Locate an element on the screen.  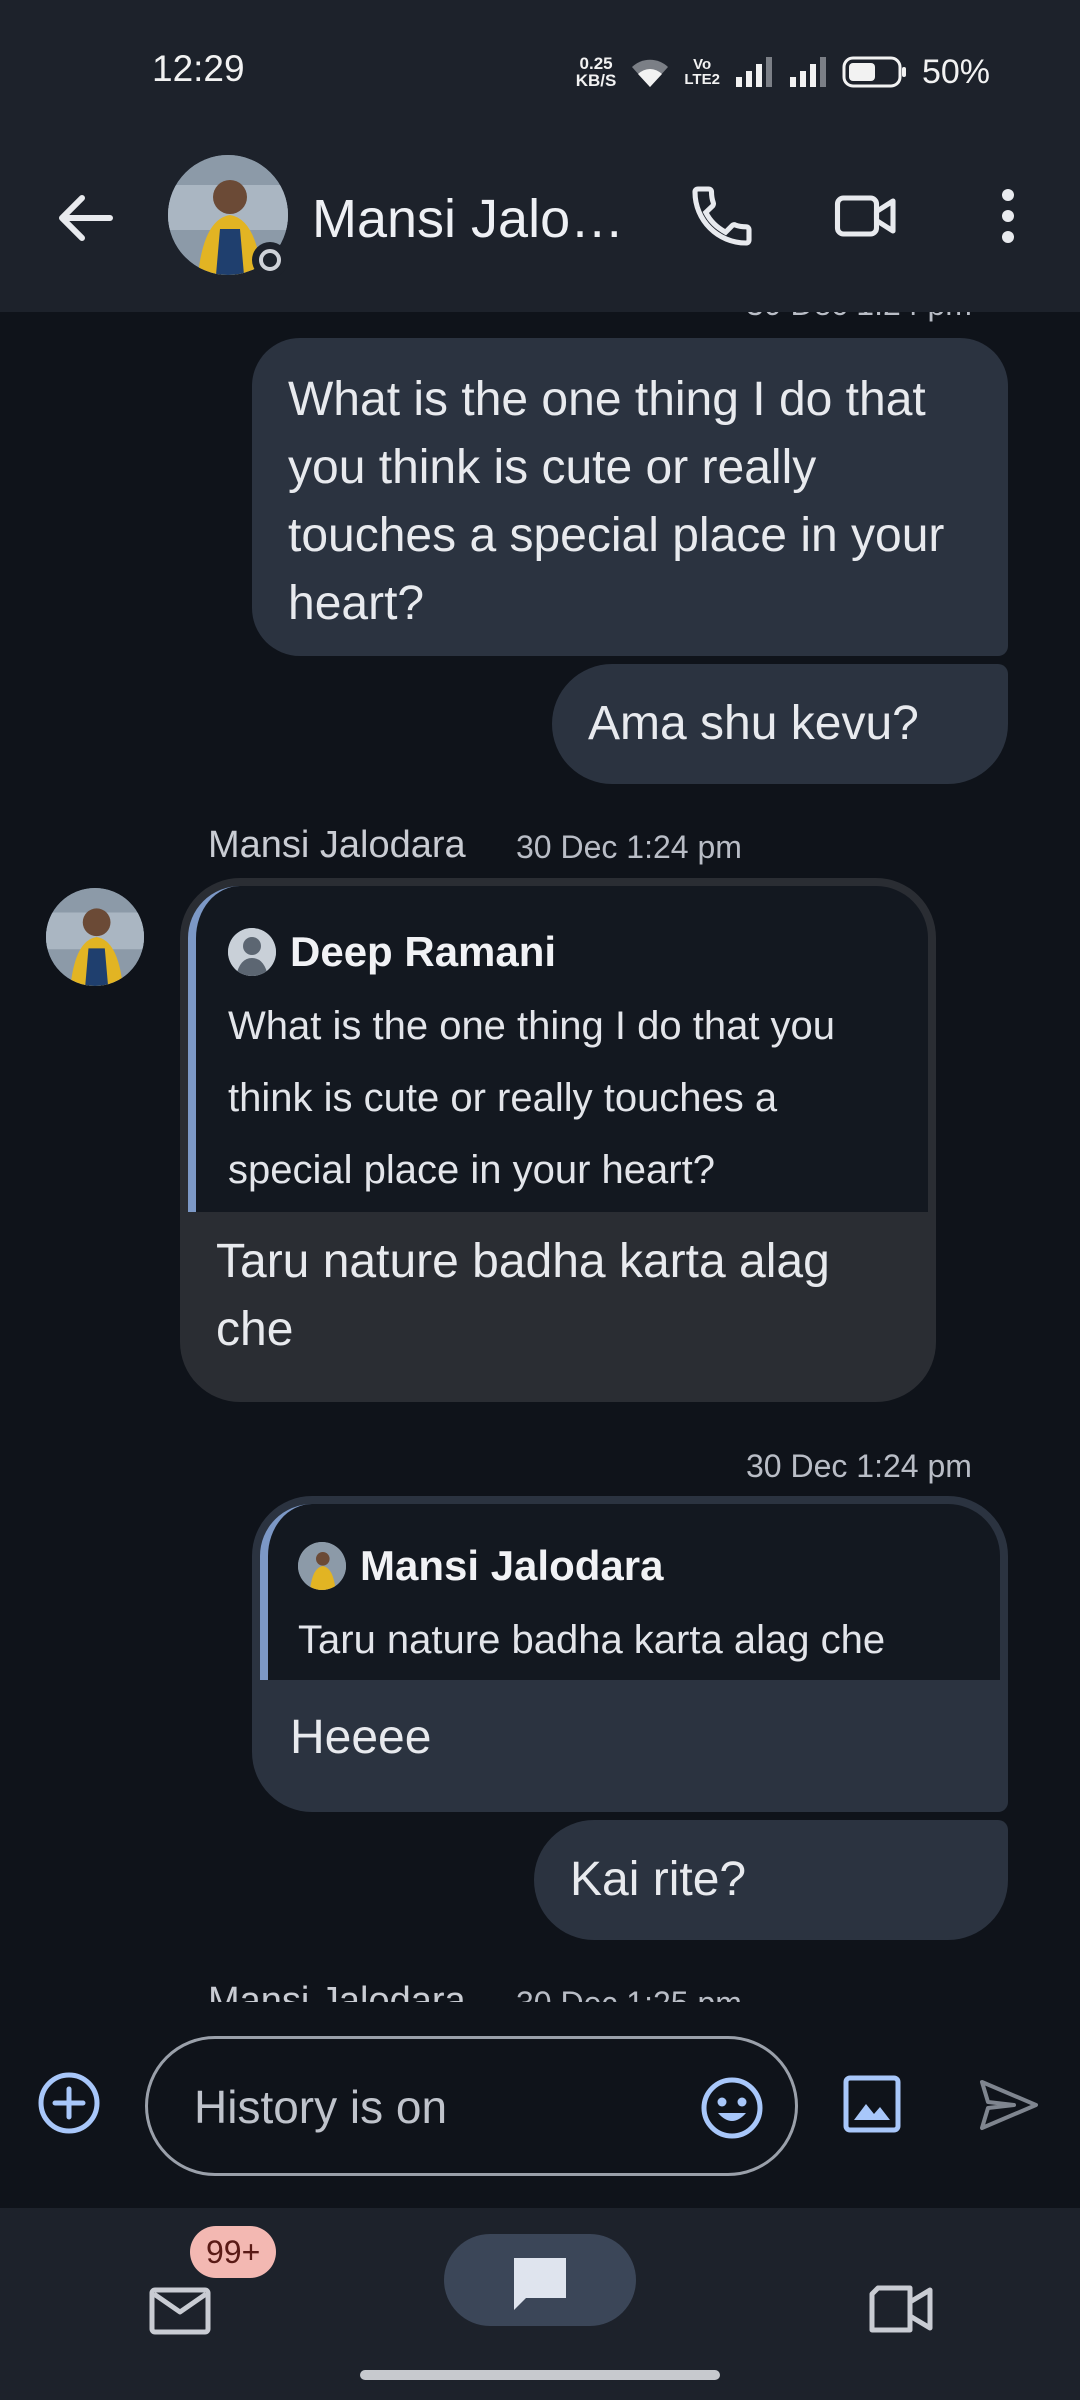
back-arrow-icon is located at coordinates (86, 218).